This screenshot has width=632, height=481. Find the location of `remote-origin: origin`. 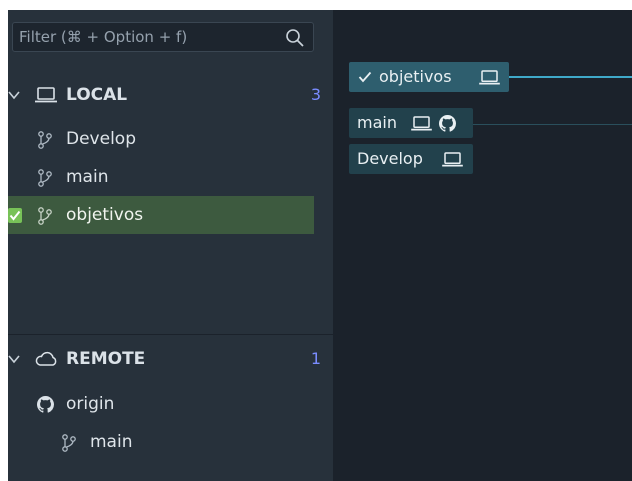

remote-origin: origin is located at coordinates (170, 404).